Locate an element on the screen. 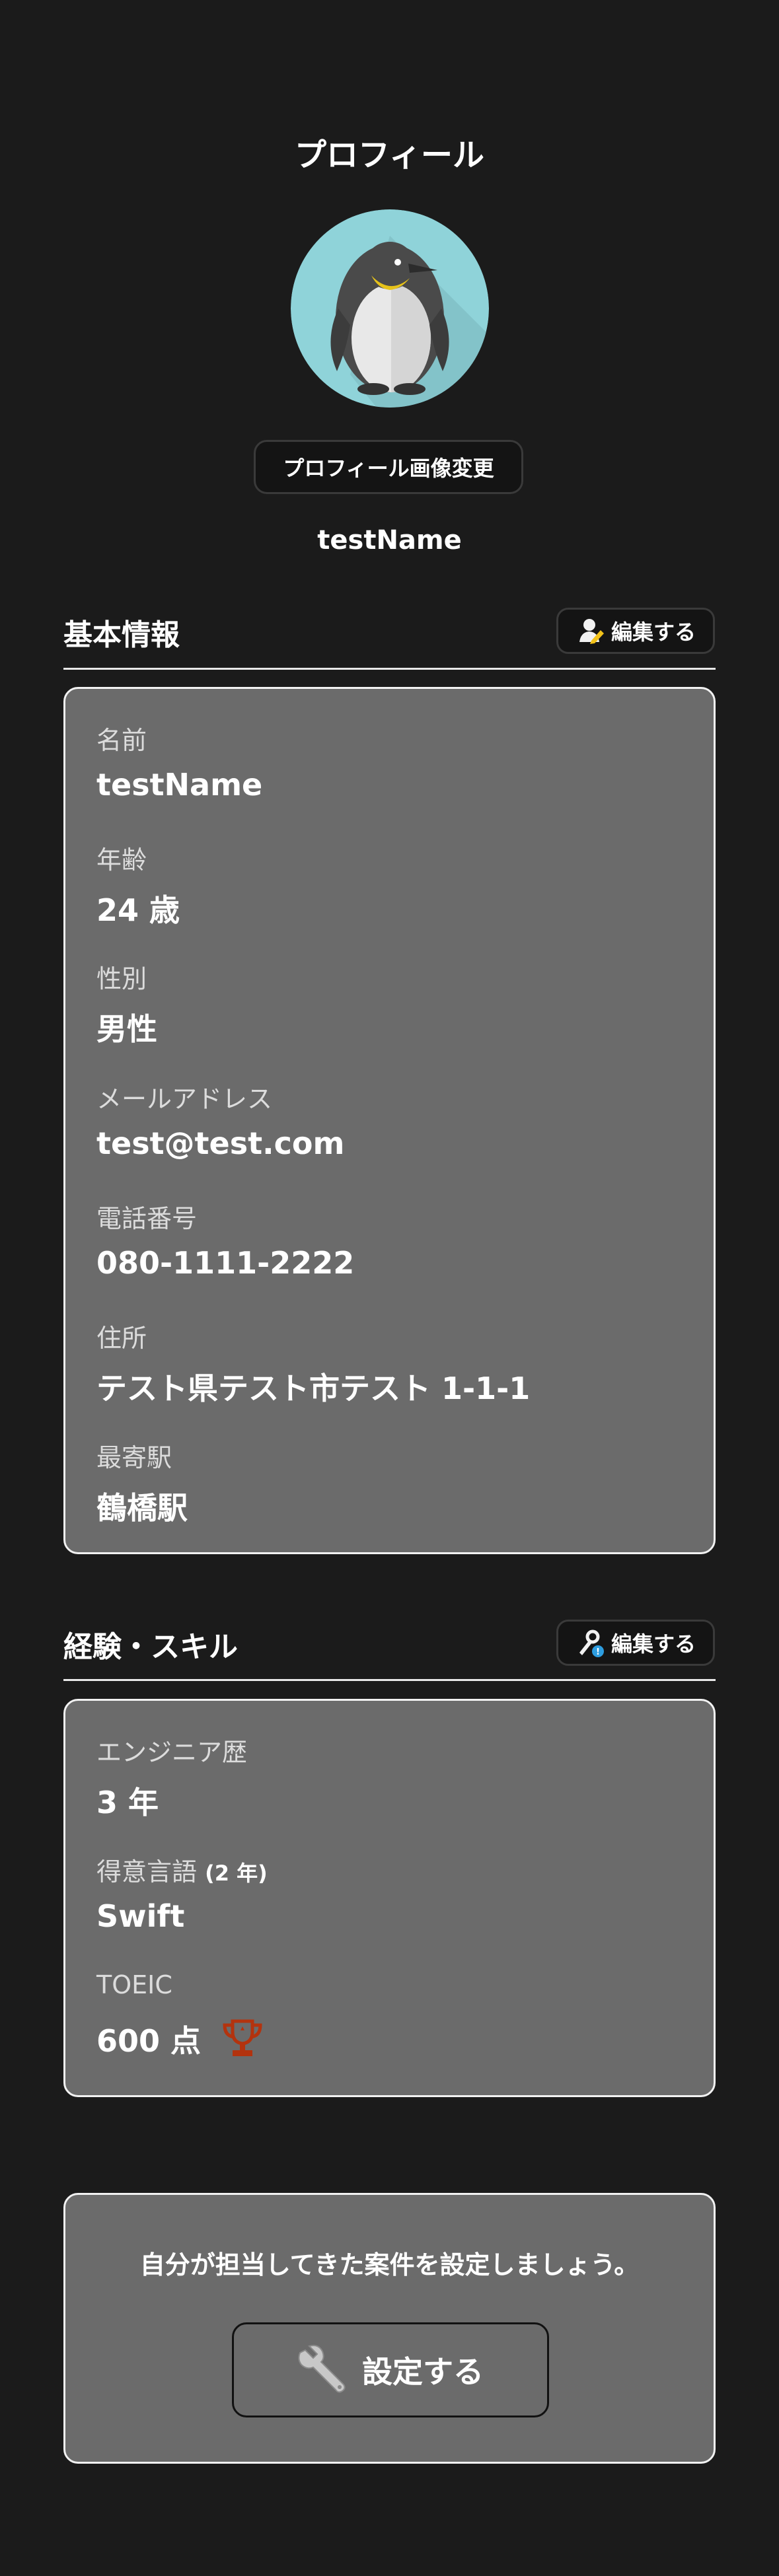 The height and width of the screenshot is (2576, 779). skills-edit-button: ! 編集する is located at coordinates (635, 1643).